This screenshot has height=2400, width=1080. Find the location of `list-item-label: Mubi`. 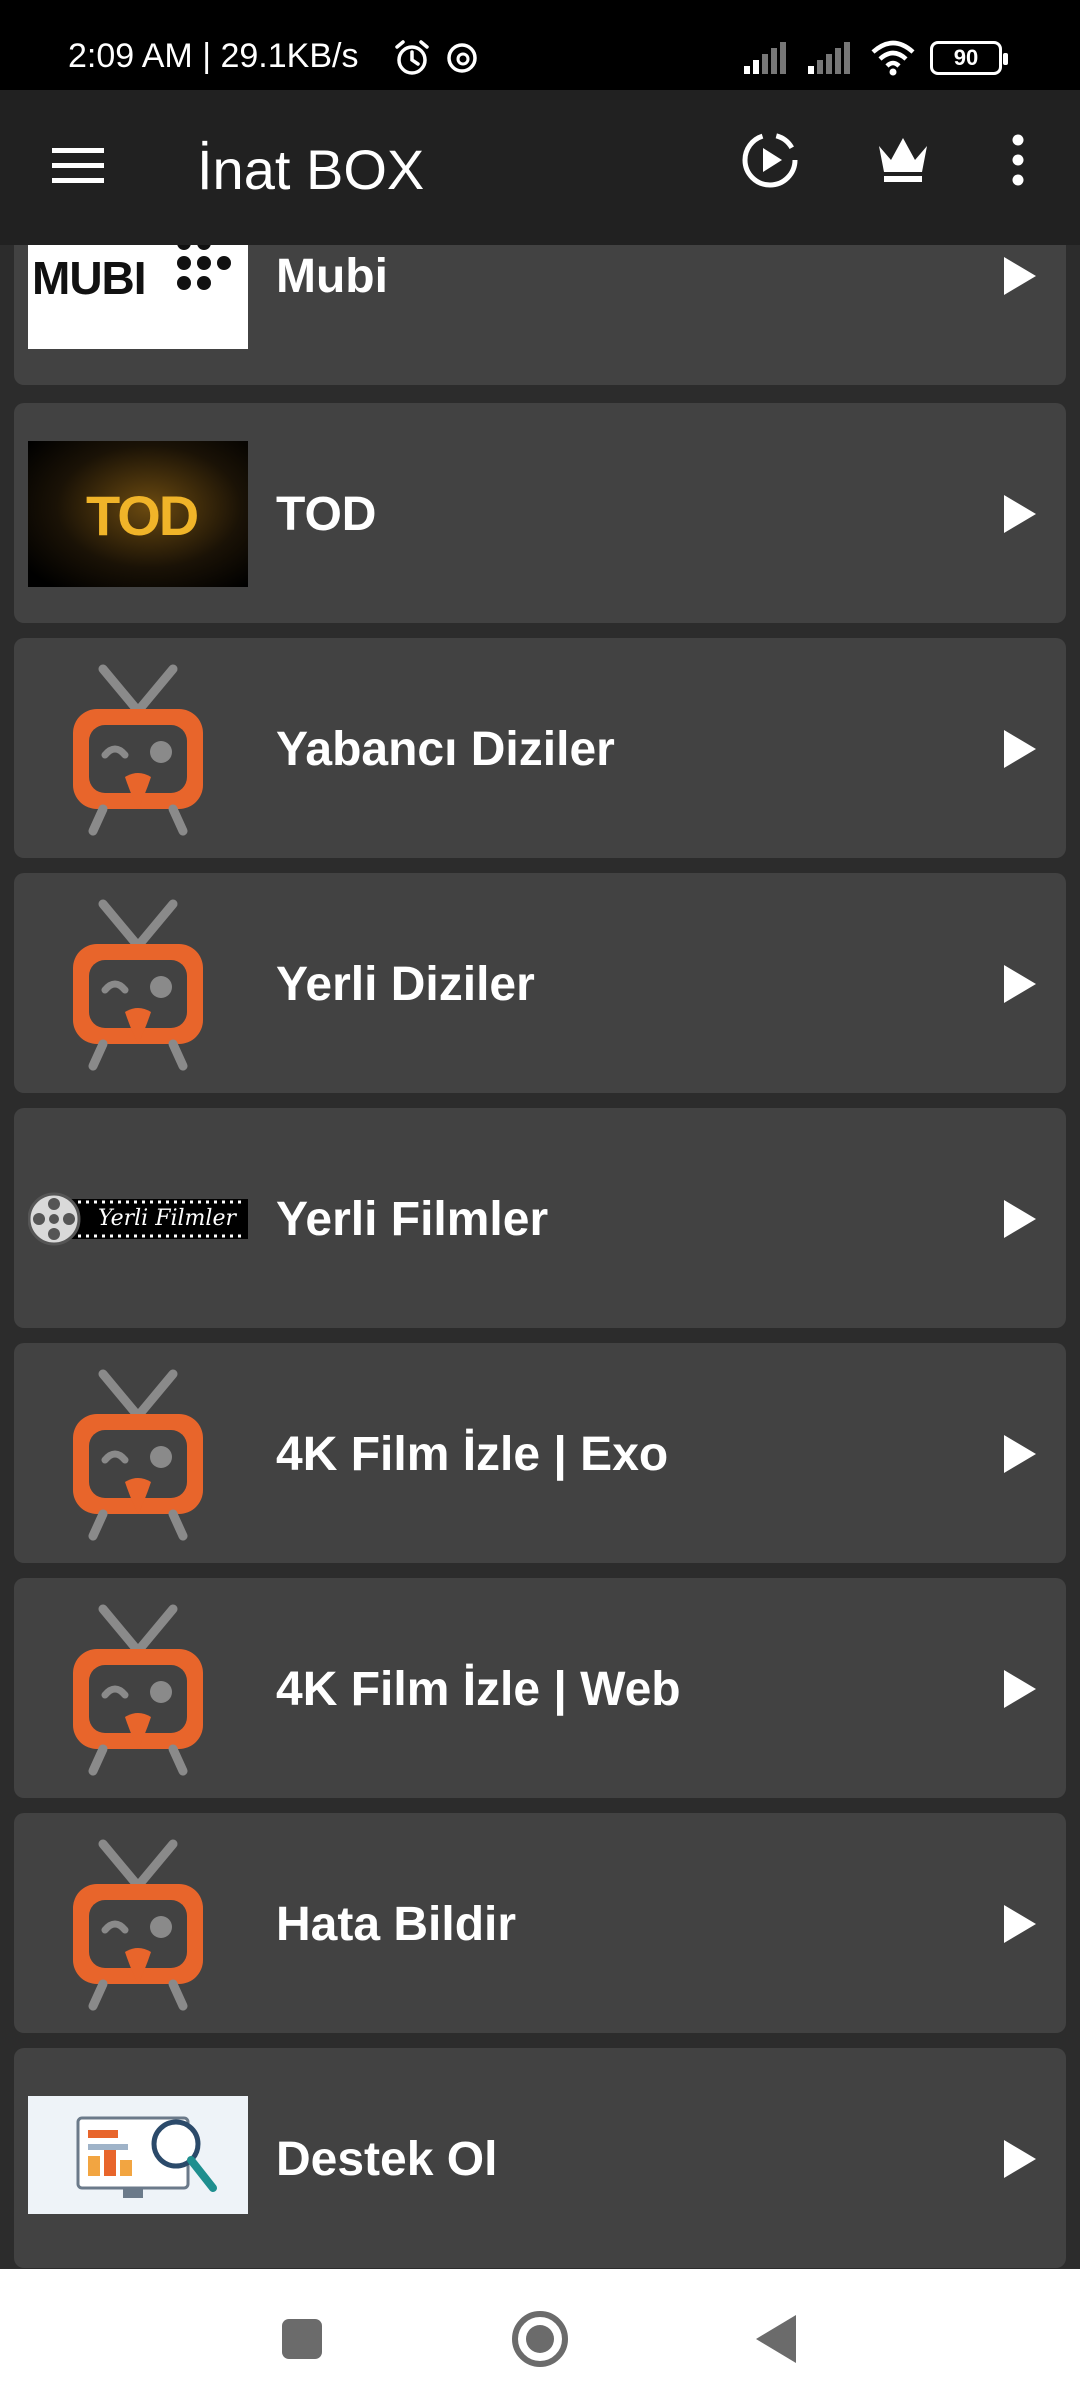

list-item-label: Mubi is located at coordinates (332, 276).